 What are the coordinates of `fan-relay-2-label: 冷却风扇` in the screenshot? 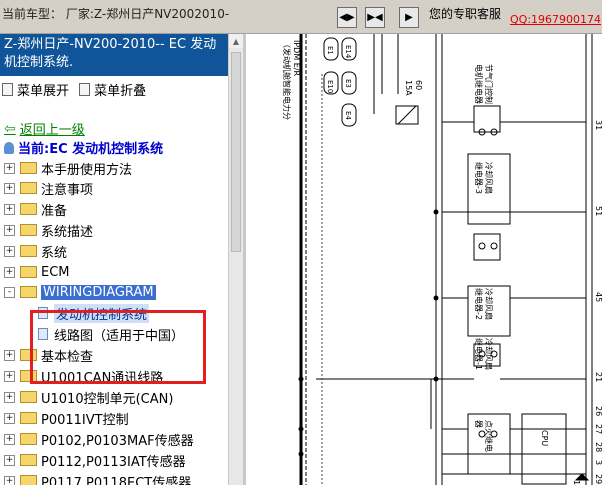 It's located at (489, 304).